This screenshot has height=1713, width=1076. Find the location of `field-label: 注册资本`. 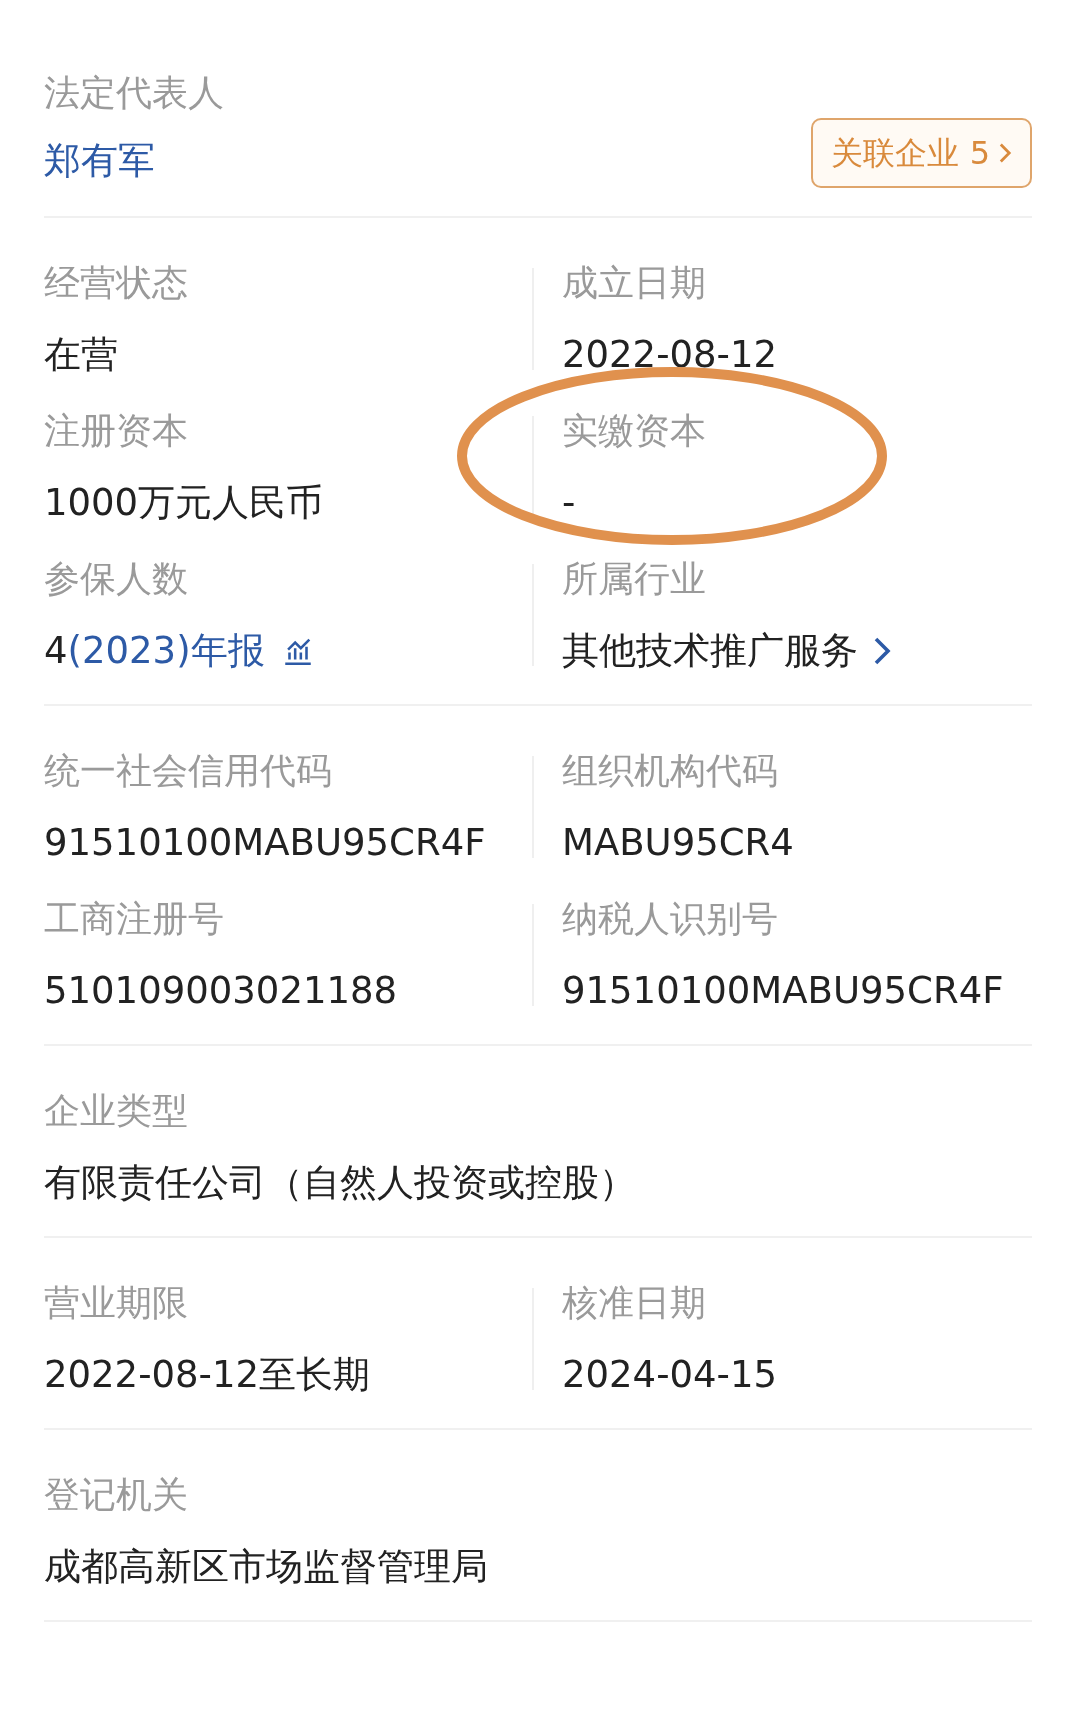

field-label: 注册资本 is located at coordinates (116, 431).